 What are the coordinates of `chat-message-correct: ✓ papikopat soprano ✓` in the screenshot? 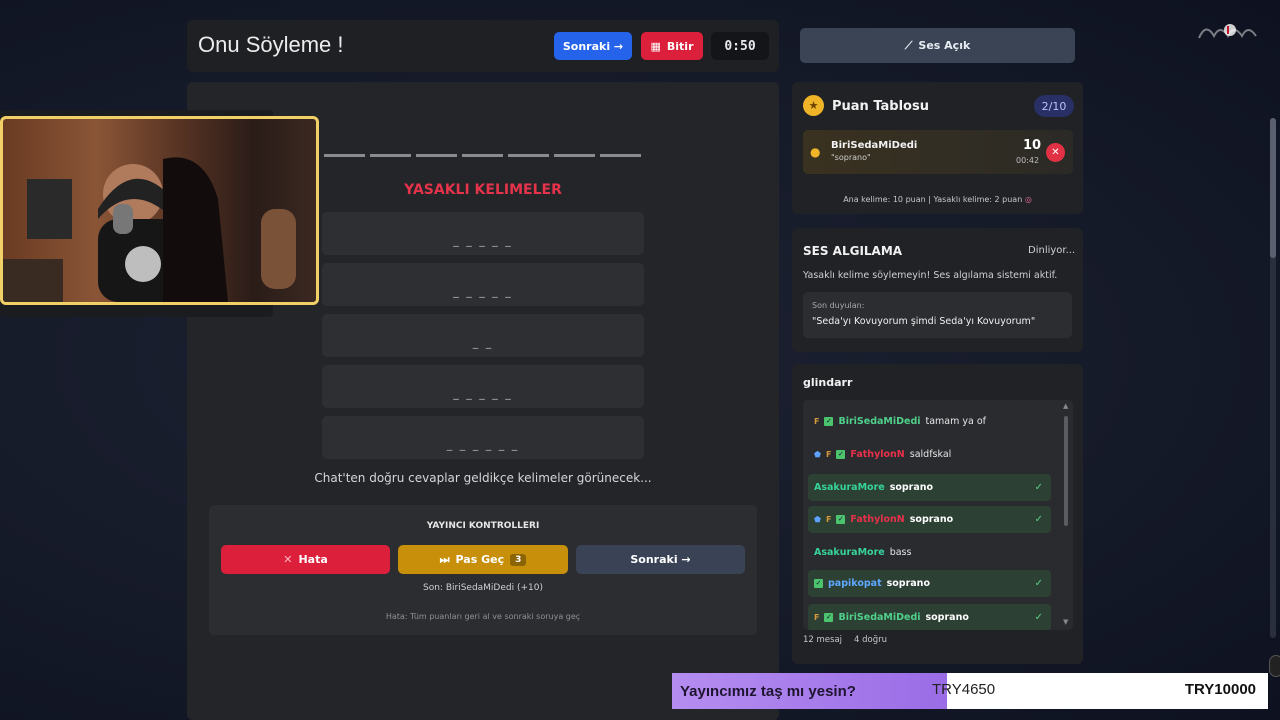 It's located at (929, 583).